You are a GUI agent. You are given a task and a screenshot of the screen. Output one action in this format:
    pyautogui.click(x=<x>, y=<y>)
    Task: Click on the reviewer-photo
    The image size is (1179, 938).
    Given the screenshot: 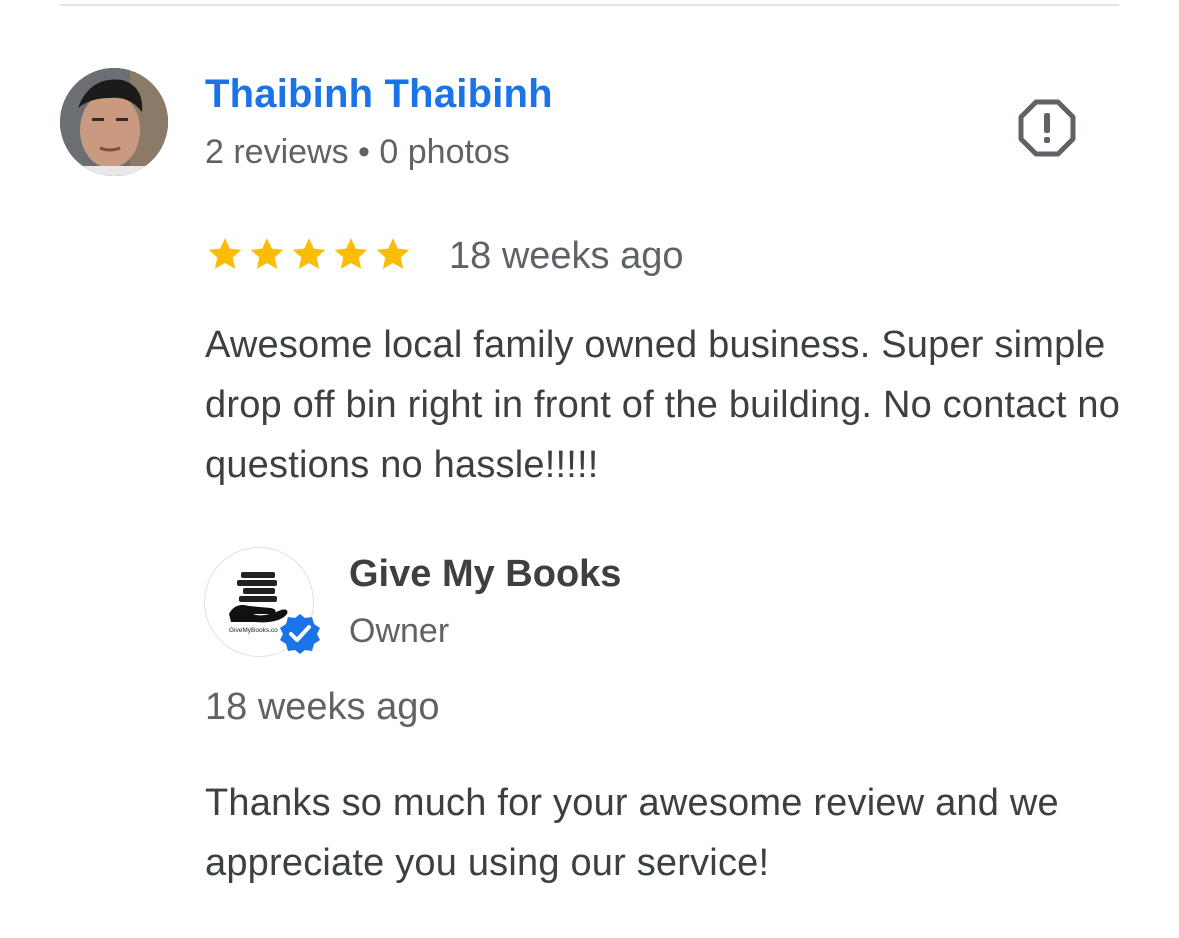 What is the action you would take?
    pyautogui.click(x=114, y=122)
    